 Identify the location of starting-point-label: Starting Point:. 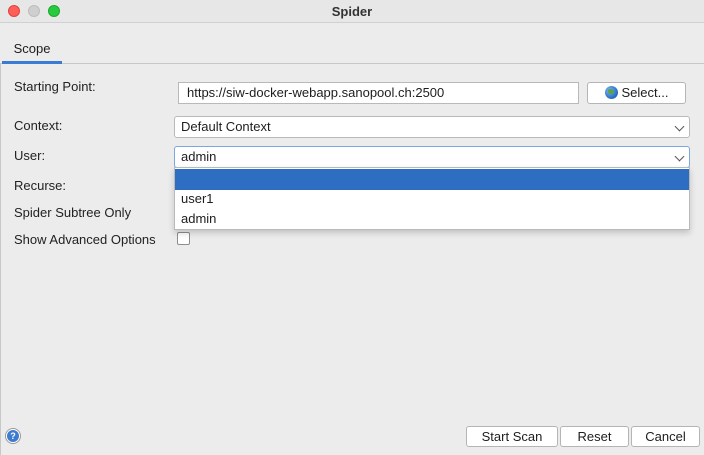
(55, 86).